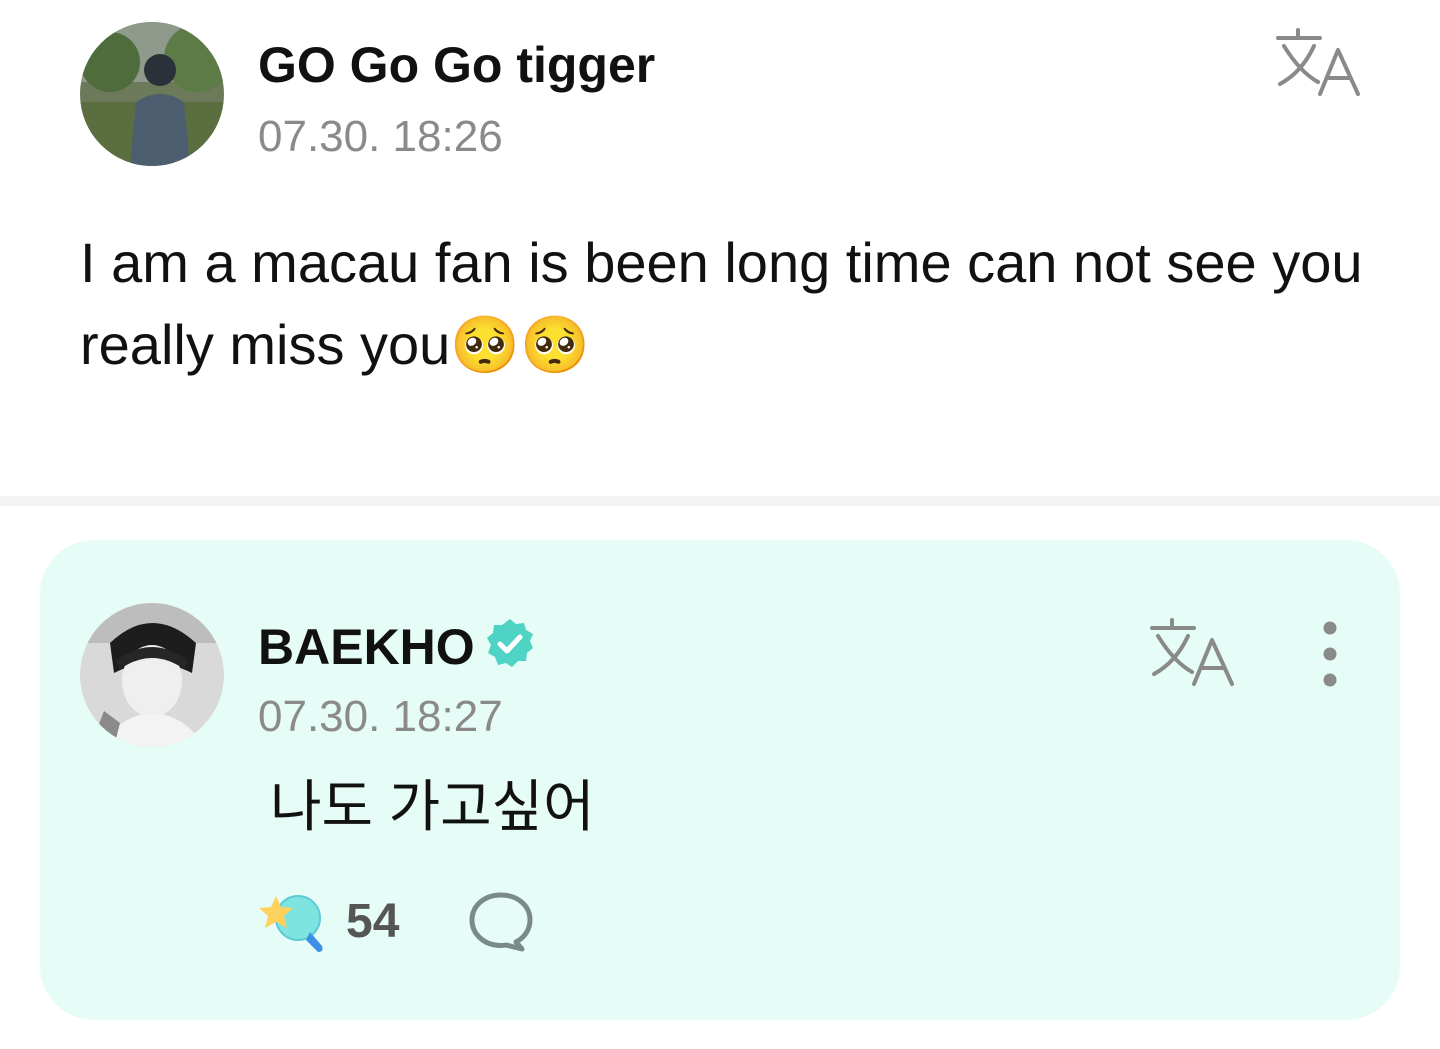  I want to click on cheer-count: 54, so click(373, 921).